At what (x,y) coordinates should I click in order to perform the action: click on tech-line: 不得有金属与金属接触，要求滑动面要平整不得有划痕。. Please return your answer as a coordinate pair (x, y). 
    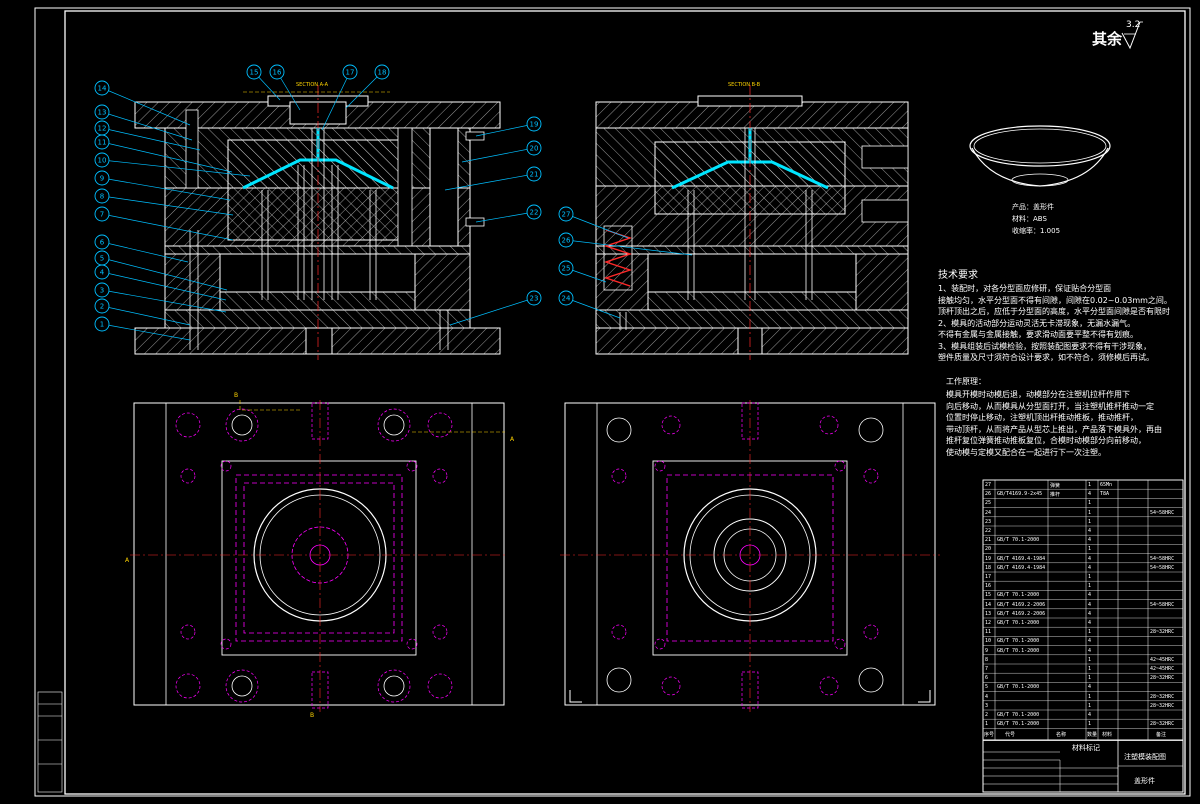
    Looking at the image, I should click on (1038, 334).